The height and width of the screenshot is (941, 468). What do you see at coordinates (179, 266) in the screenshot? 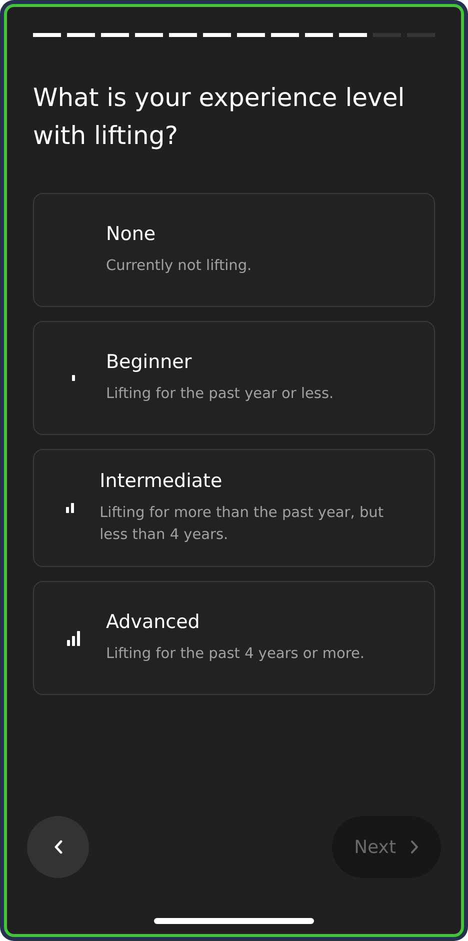
I see `option-description: Currently not lifting.` at bounding box center [179, 266].